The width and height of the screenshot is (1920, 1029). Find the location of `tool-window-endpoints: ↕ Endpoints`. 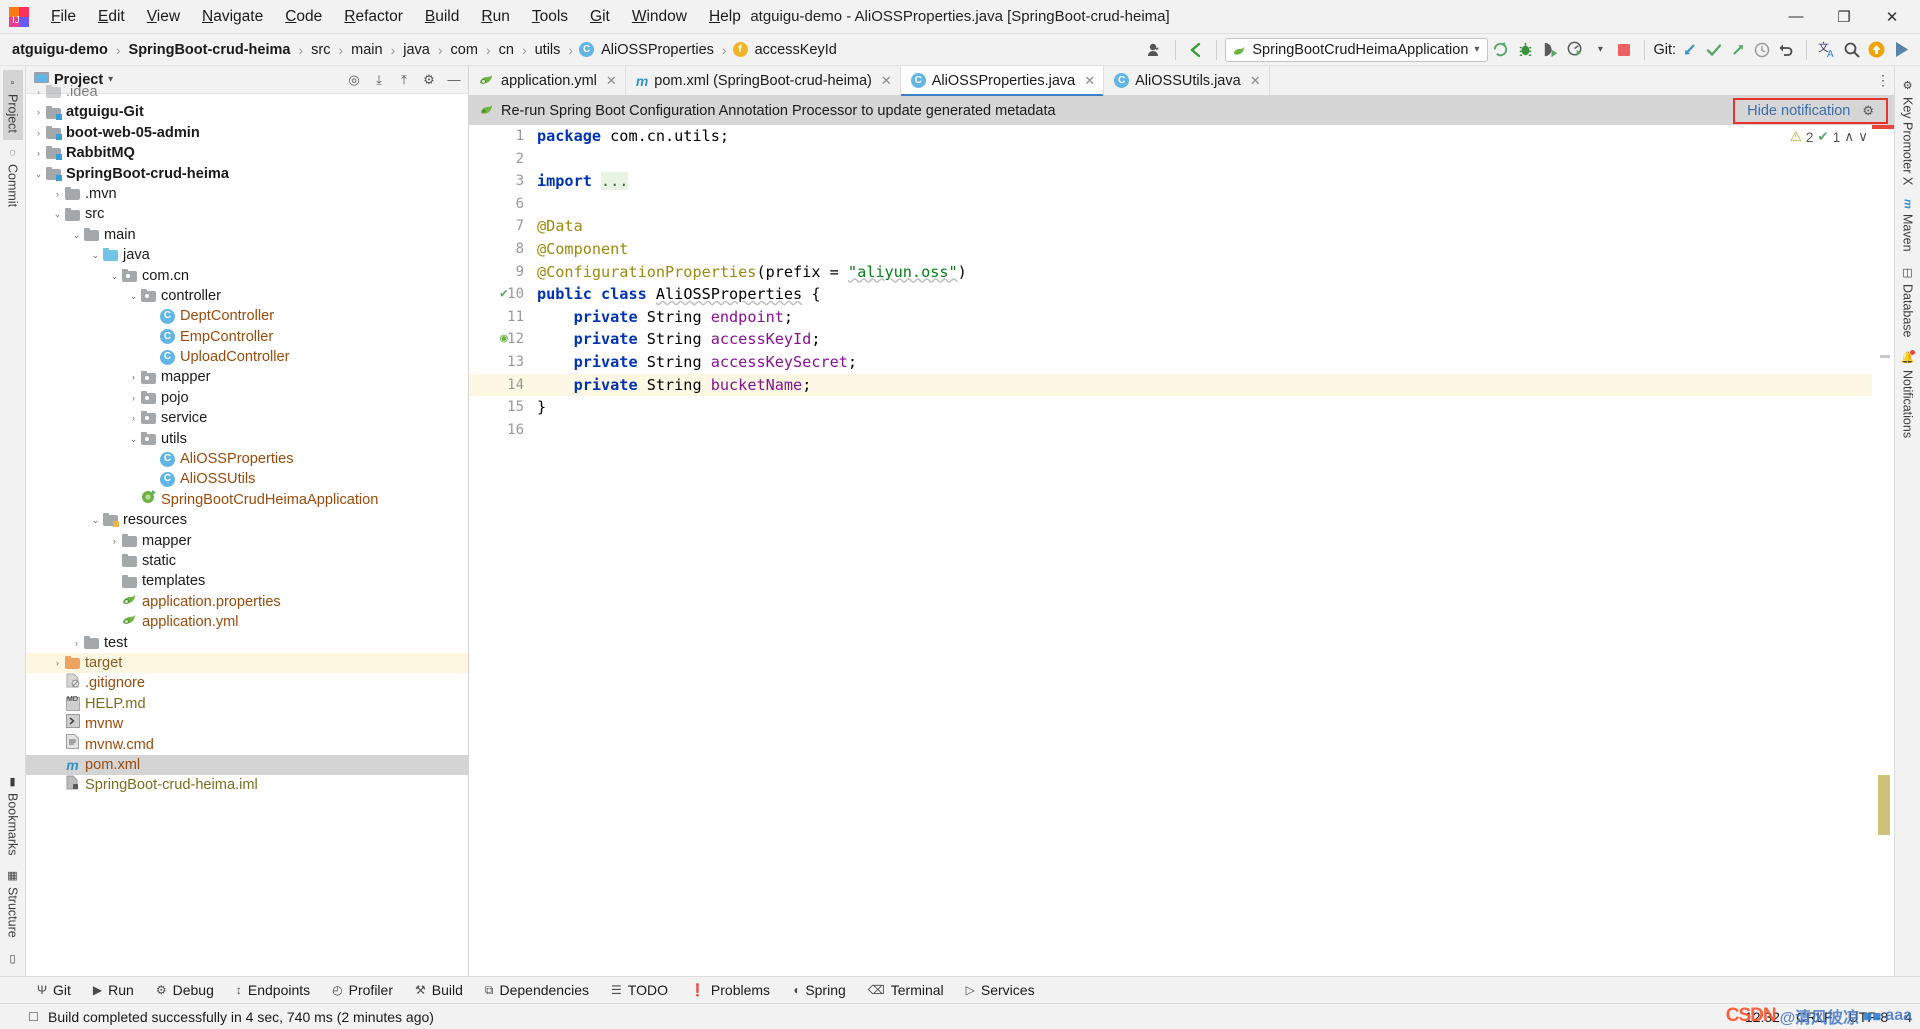

tool-window-endpoints: ↕ Endpoints is located at coordinates (273, 990).